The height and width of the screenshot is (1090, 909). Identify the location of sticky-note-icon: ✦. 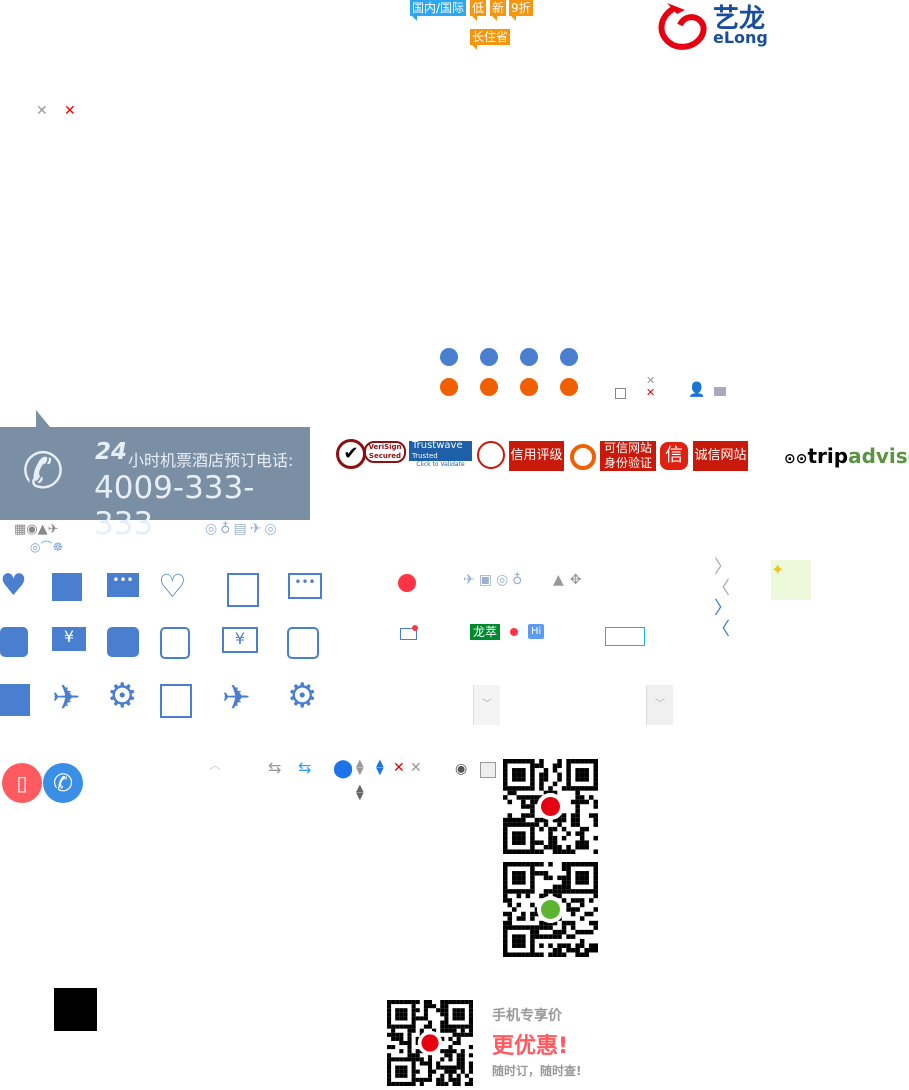
(791, 580).